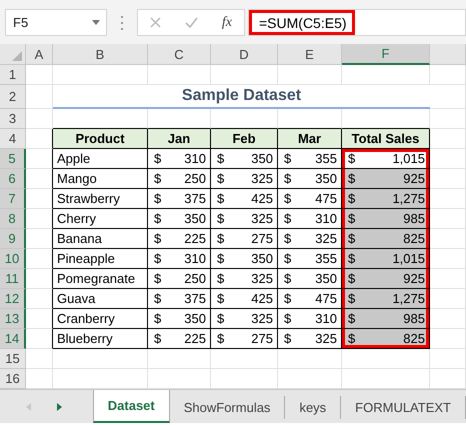 The width and height of the screenshot is (466, 425). Describe the element at coordinates (13, 75) in the screenshot. I see `row-header: 1` at that location.